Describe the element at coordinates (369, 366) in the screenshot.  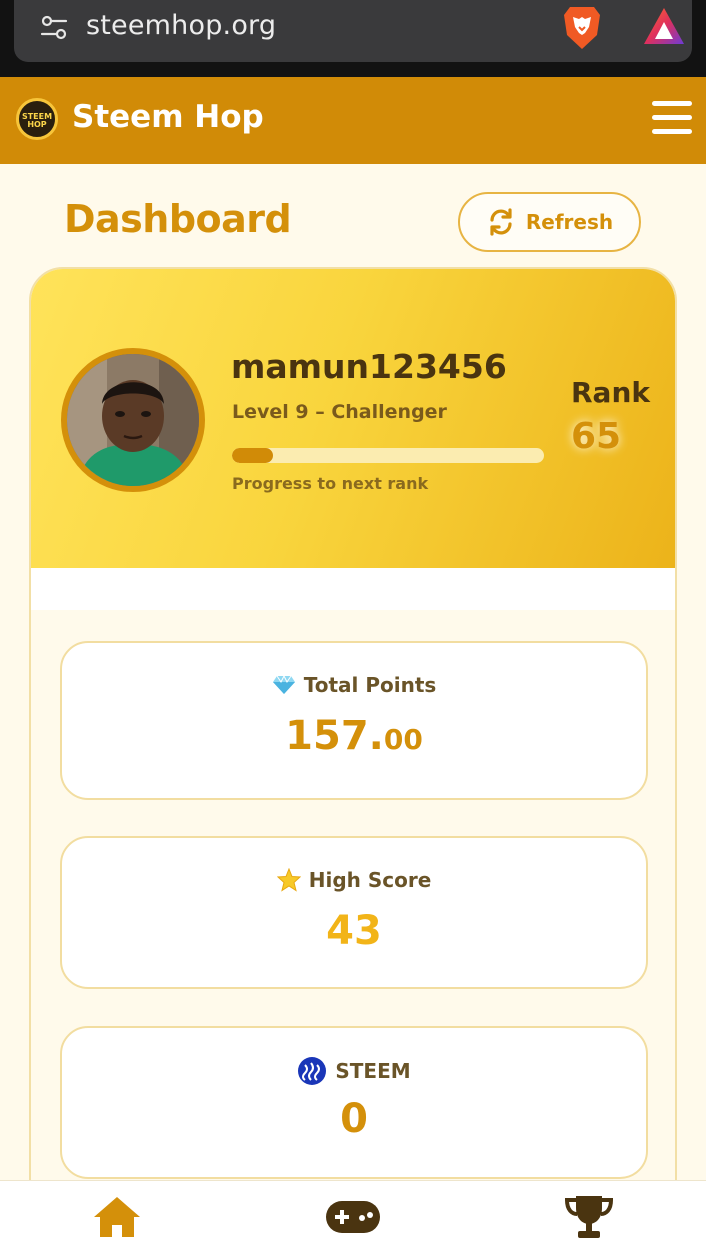
I see `username: mamun123456` at that location.